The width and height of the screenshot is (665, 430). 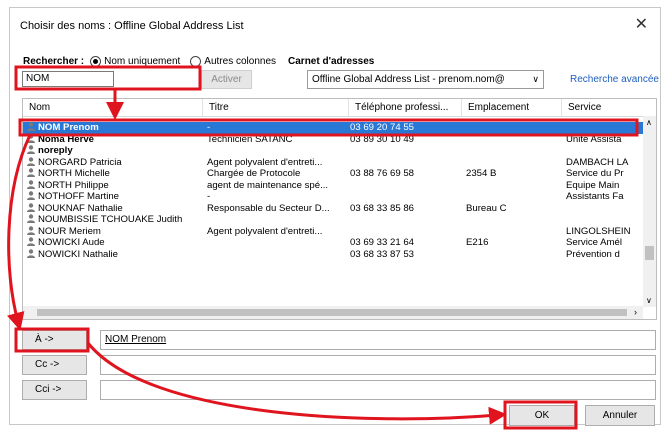 I want to click on cell-title: -, so click(x=278, y=197).